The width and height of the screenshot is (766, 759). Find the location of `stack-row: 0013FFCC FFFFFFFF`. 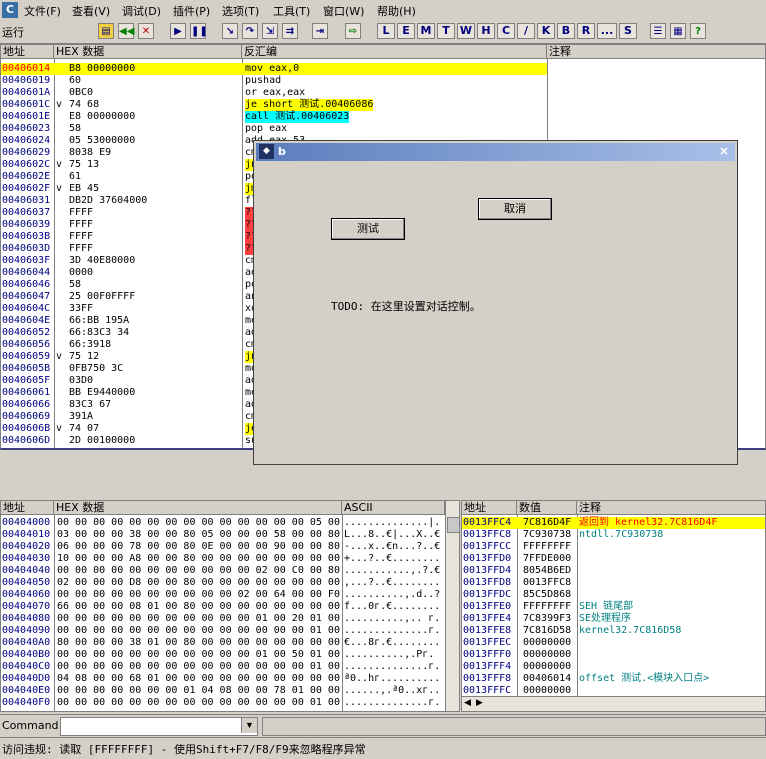

stack-row: 0013FFCC FFFFFFFF is located at coordinates (613, 547).